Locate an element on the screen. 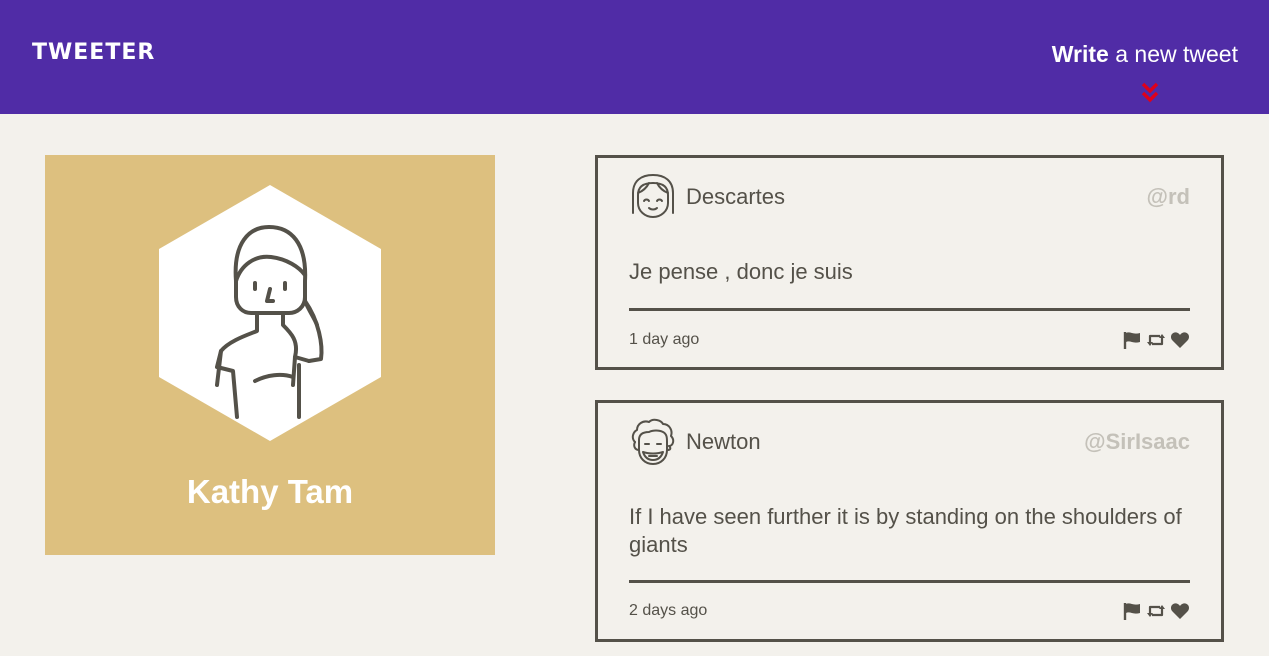 The height and width of the screenshot is (656, 1269). girl-avatar-icon is located at coordinates (653, 196).